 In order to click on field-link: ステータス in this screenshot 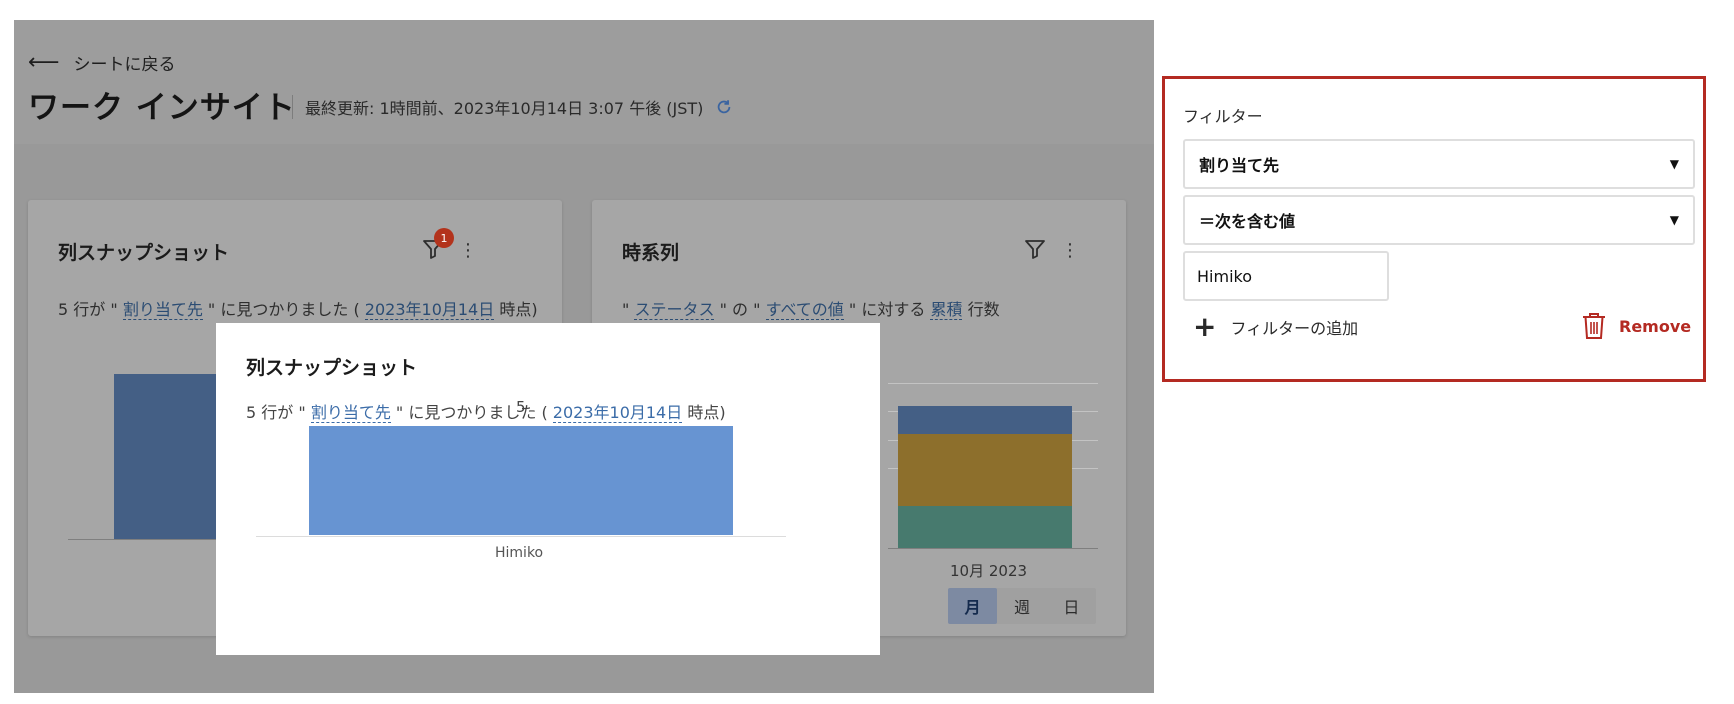, I will do `click(674, 310)`.